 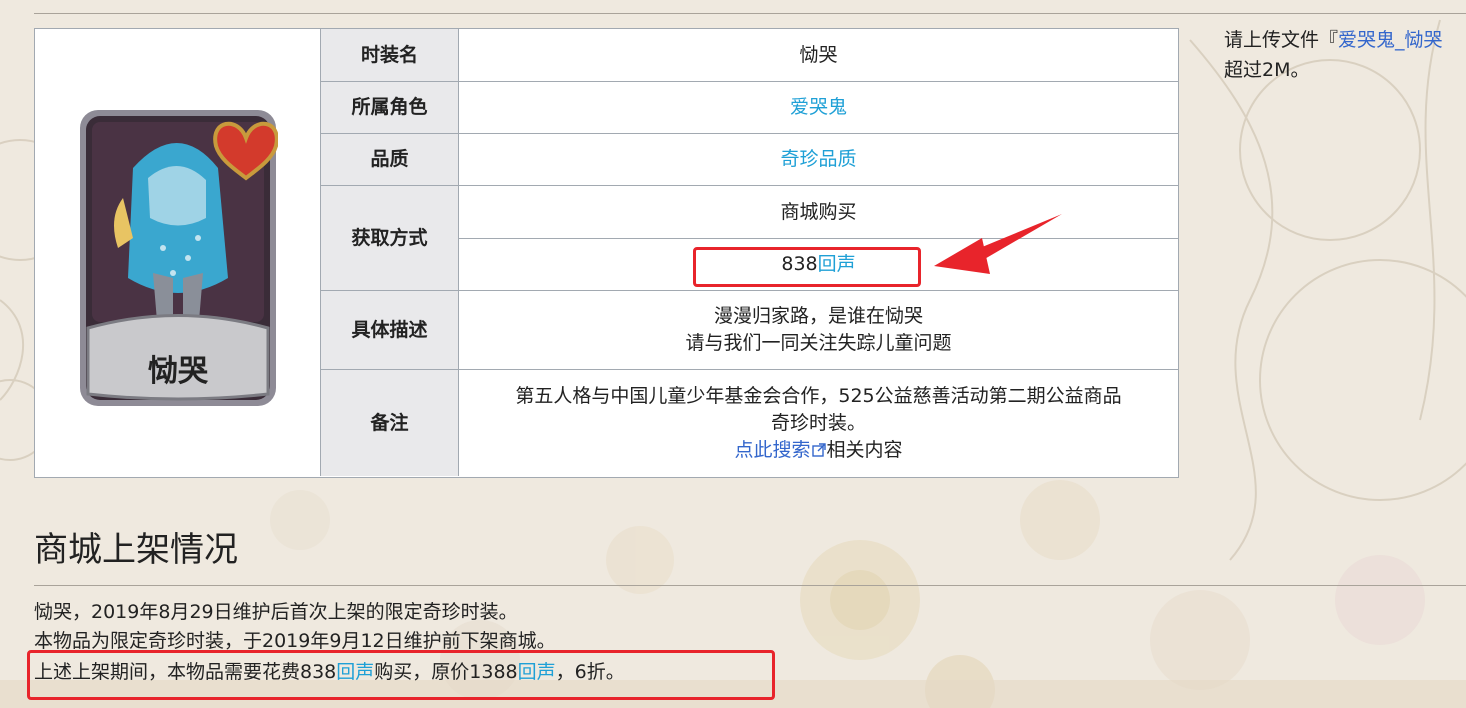 I want to click on label-costume-name: 时装名, so click(x=390, y=55).